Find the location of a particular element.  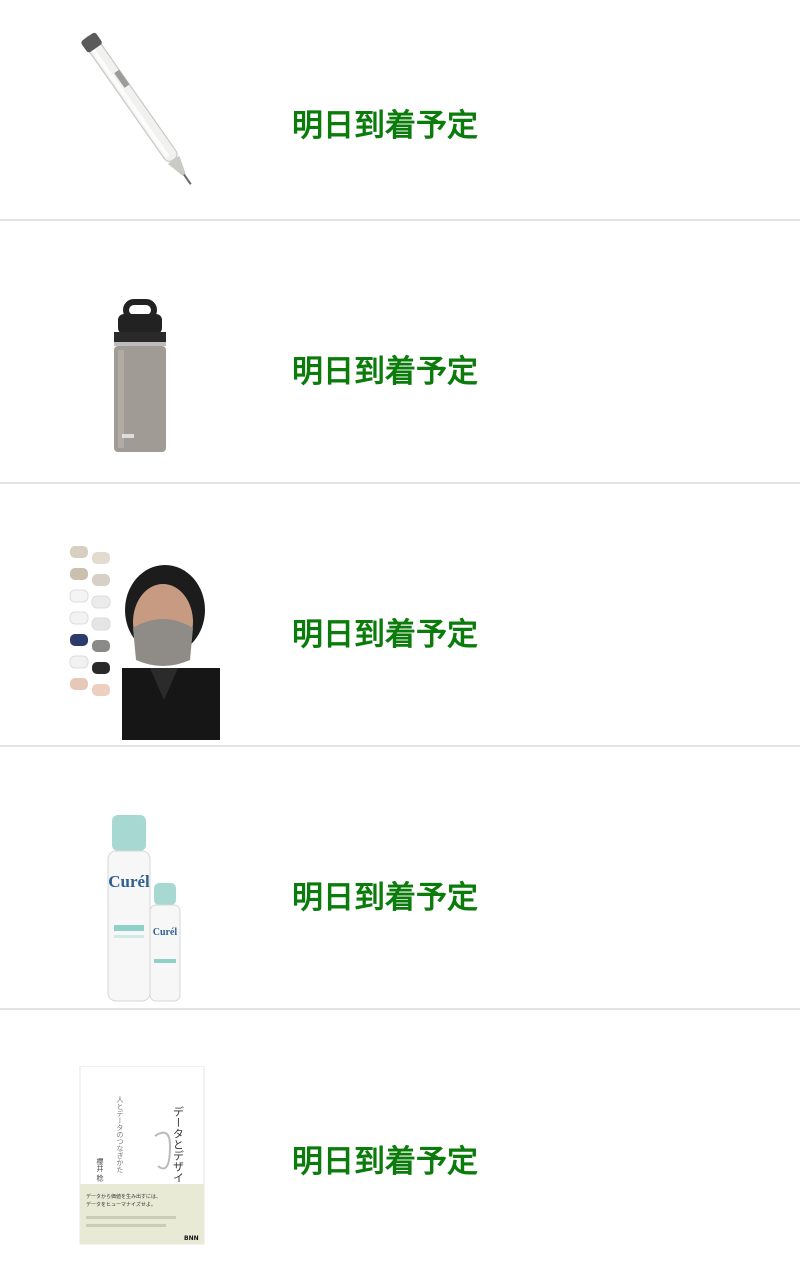

svg-text: 櫻井 稔 is located at coordinates (100, 1169).